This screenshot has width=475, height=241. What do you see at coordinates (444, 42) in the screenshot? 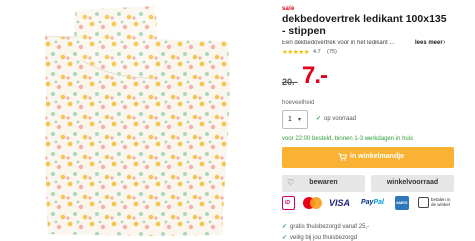
I see `chevron-right-icon: ›` at bounding box center [444, 42].